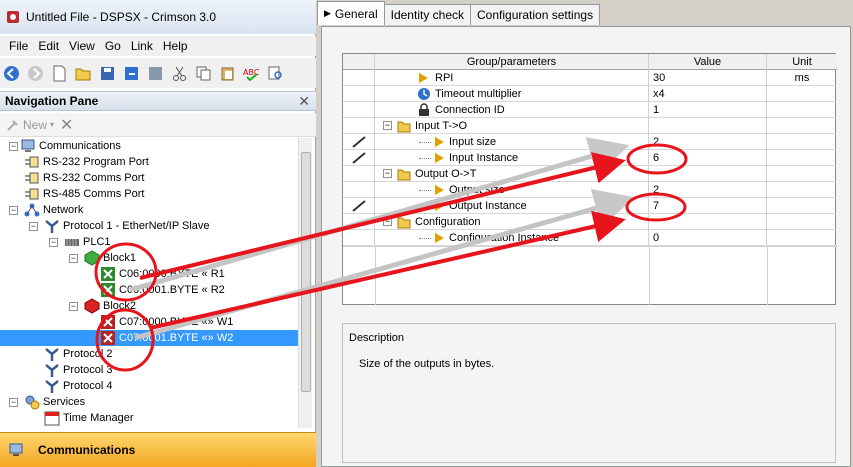 Image resolution: width=853 pixels, height=467 pixels. What do you see at coordinates (142, 46) in the screenshot?
I see `menu-link: Link` at bounding box center [142, 46].